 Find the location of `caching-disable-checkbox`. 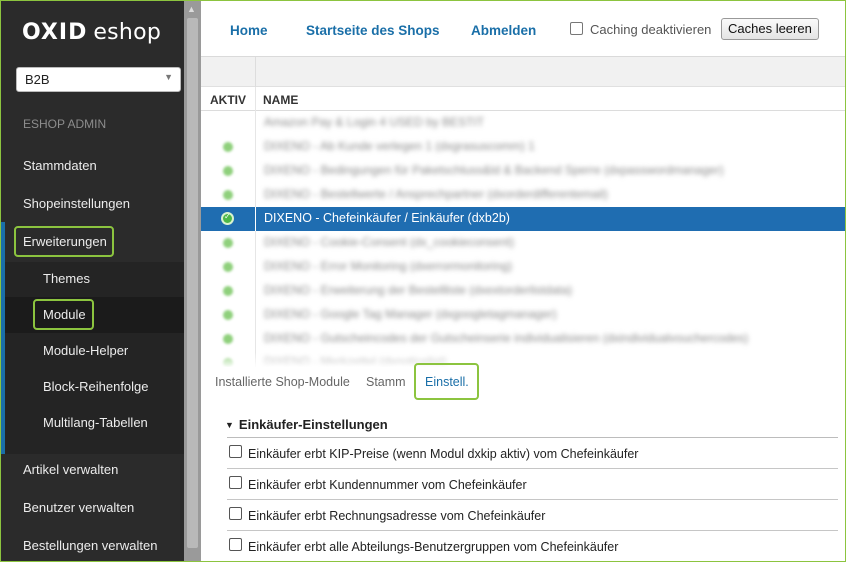

caching-disable-checkbox is located at coordinates (576, 28).